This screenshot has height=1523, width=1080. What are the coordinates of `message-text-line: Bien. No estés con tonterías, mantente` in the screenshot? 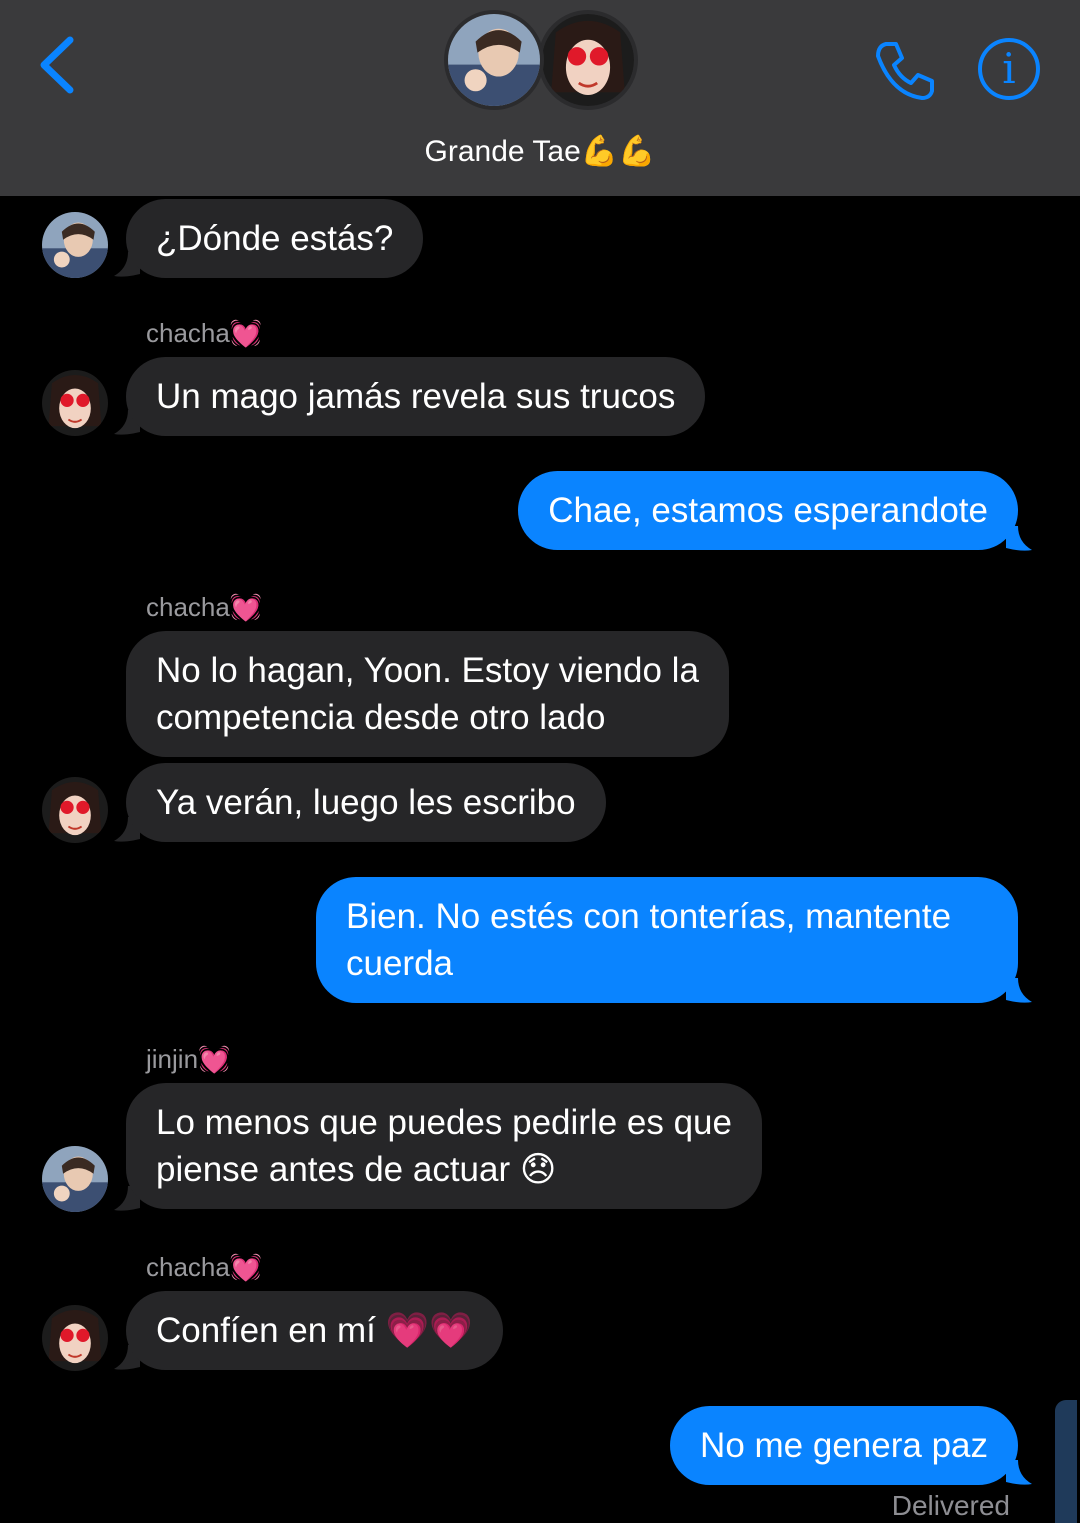 It's located at (649, 916).